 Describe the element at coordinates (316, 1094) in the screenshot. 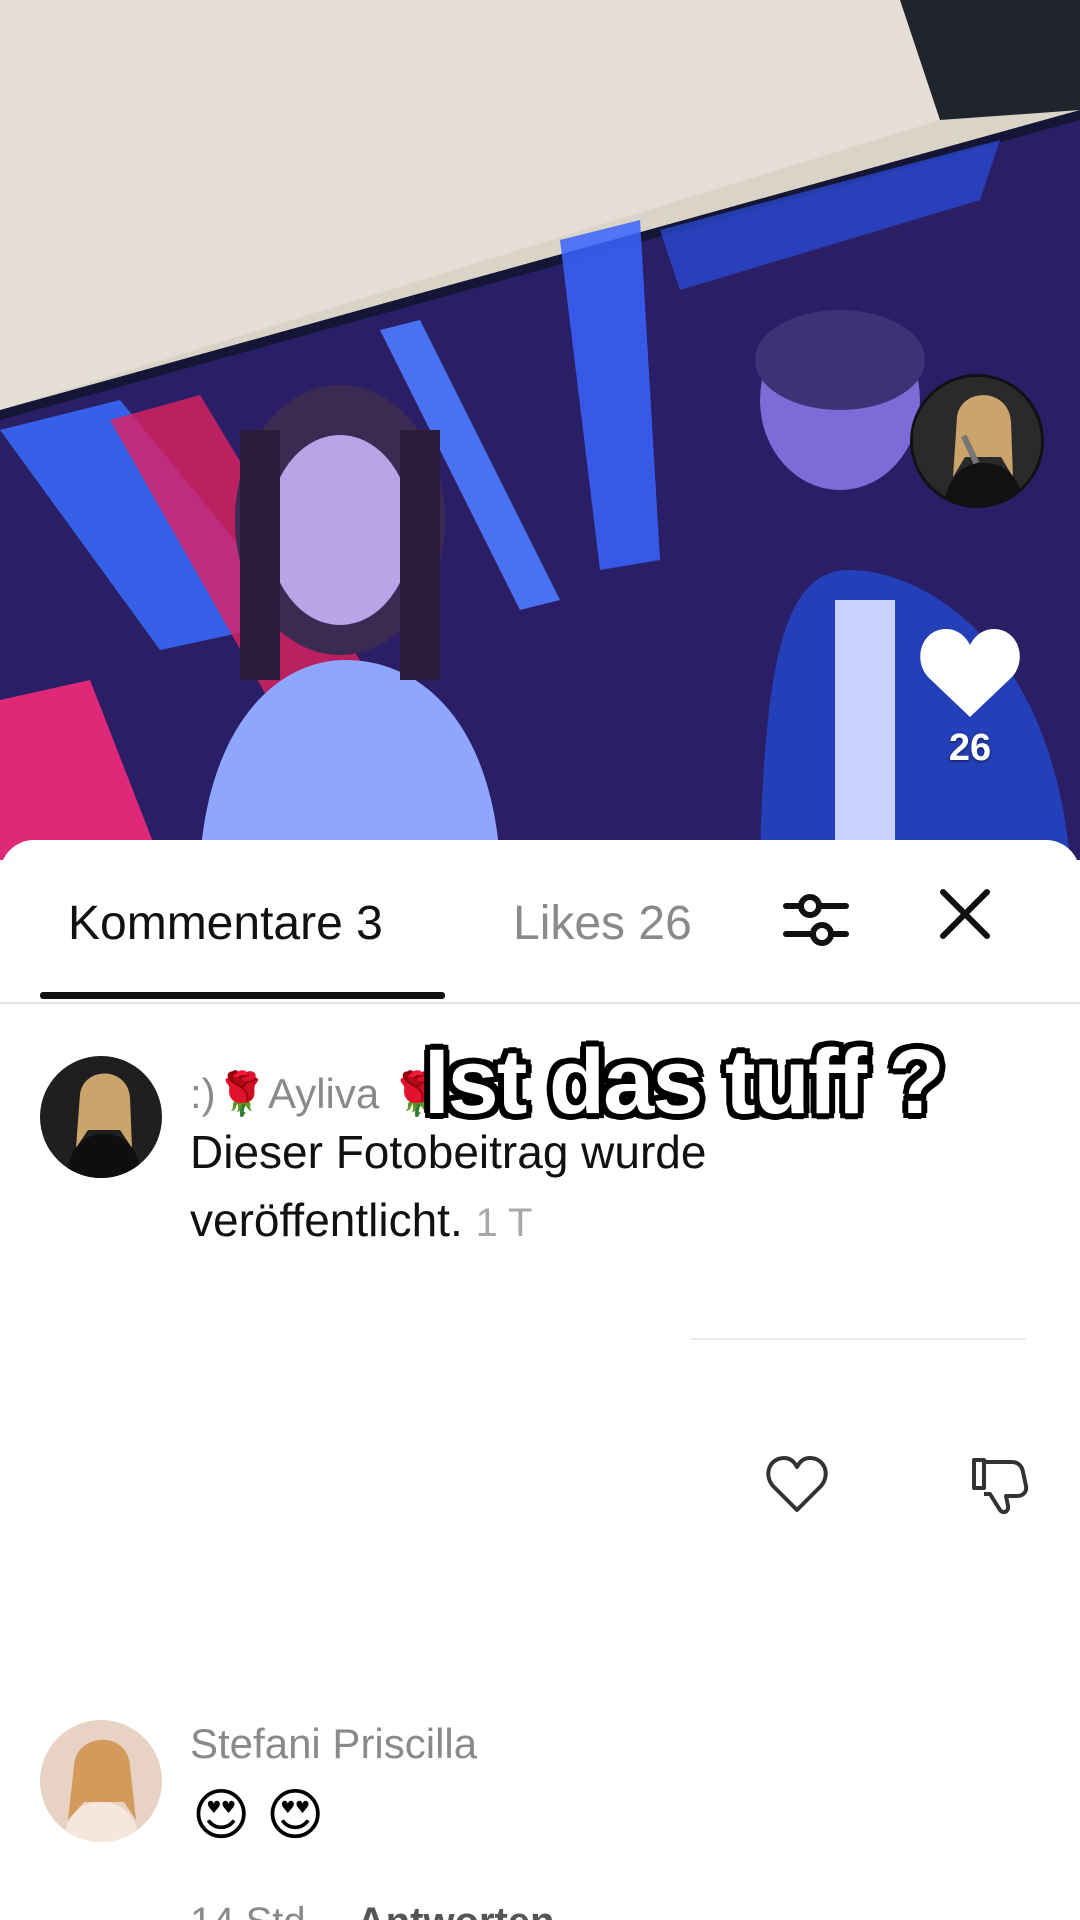

I see `comment-author: :)🌹Ayliva 🌹` at that location.